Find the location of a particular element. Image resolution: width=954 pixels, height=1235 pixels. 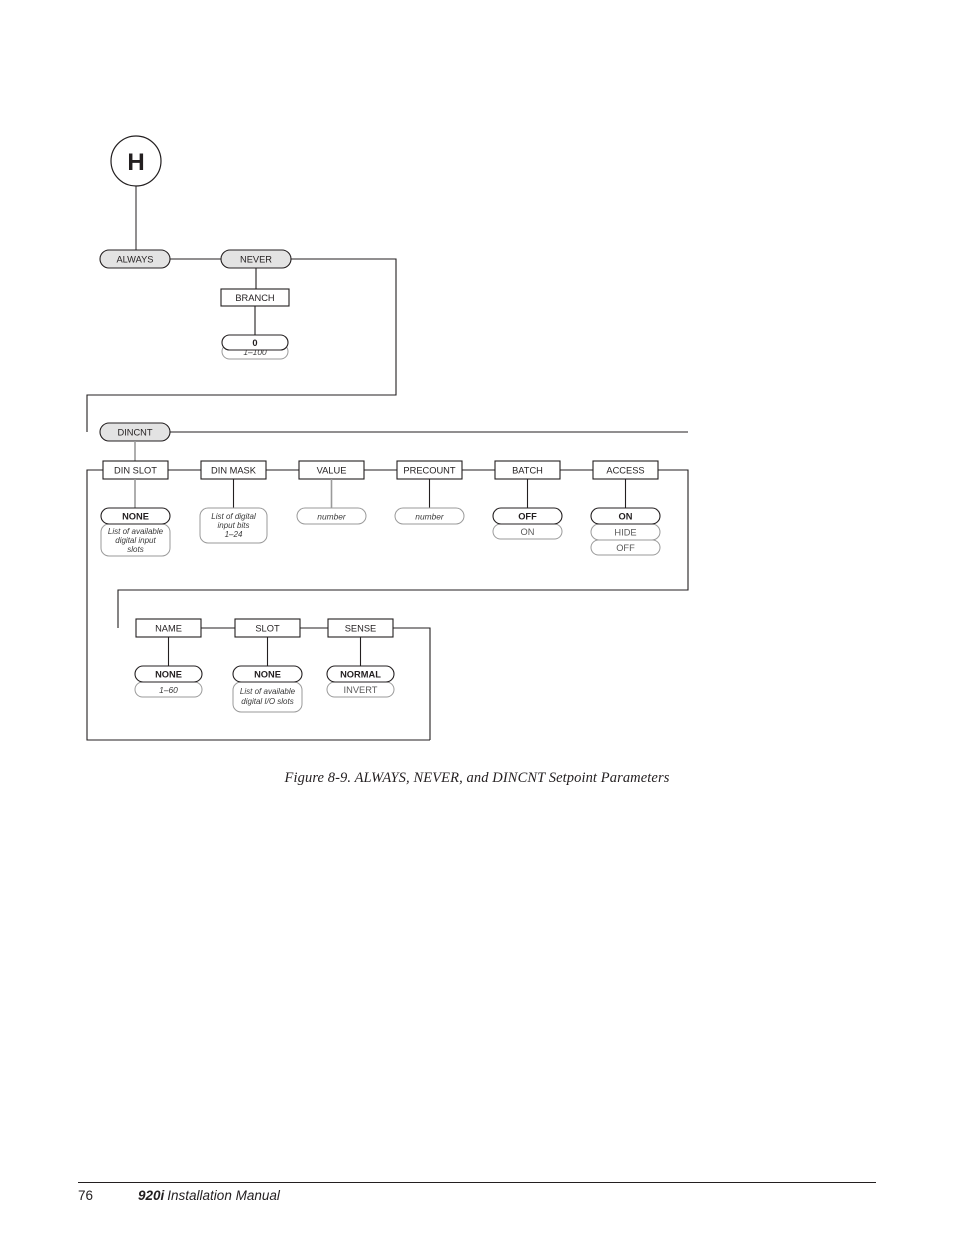

wire-sense-return is located at coordinates (412, 683).